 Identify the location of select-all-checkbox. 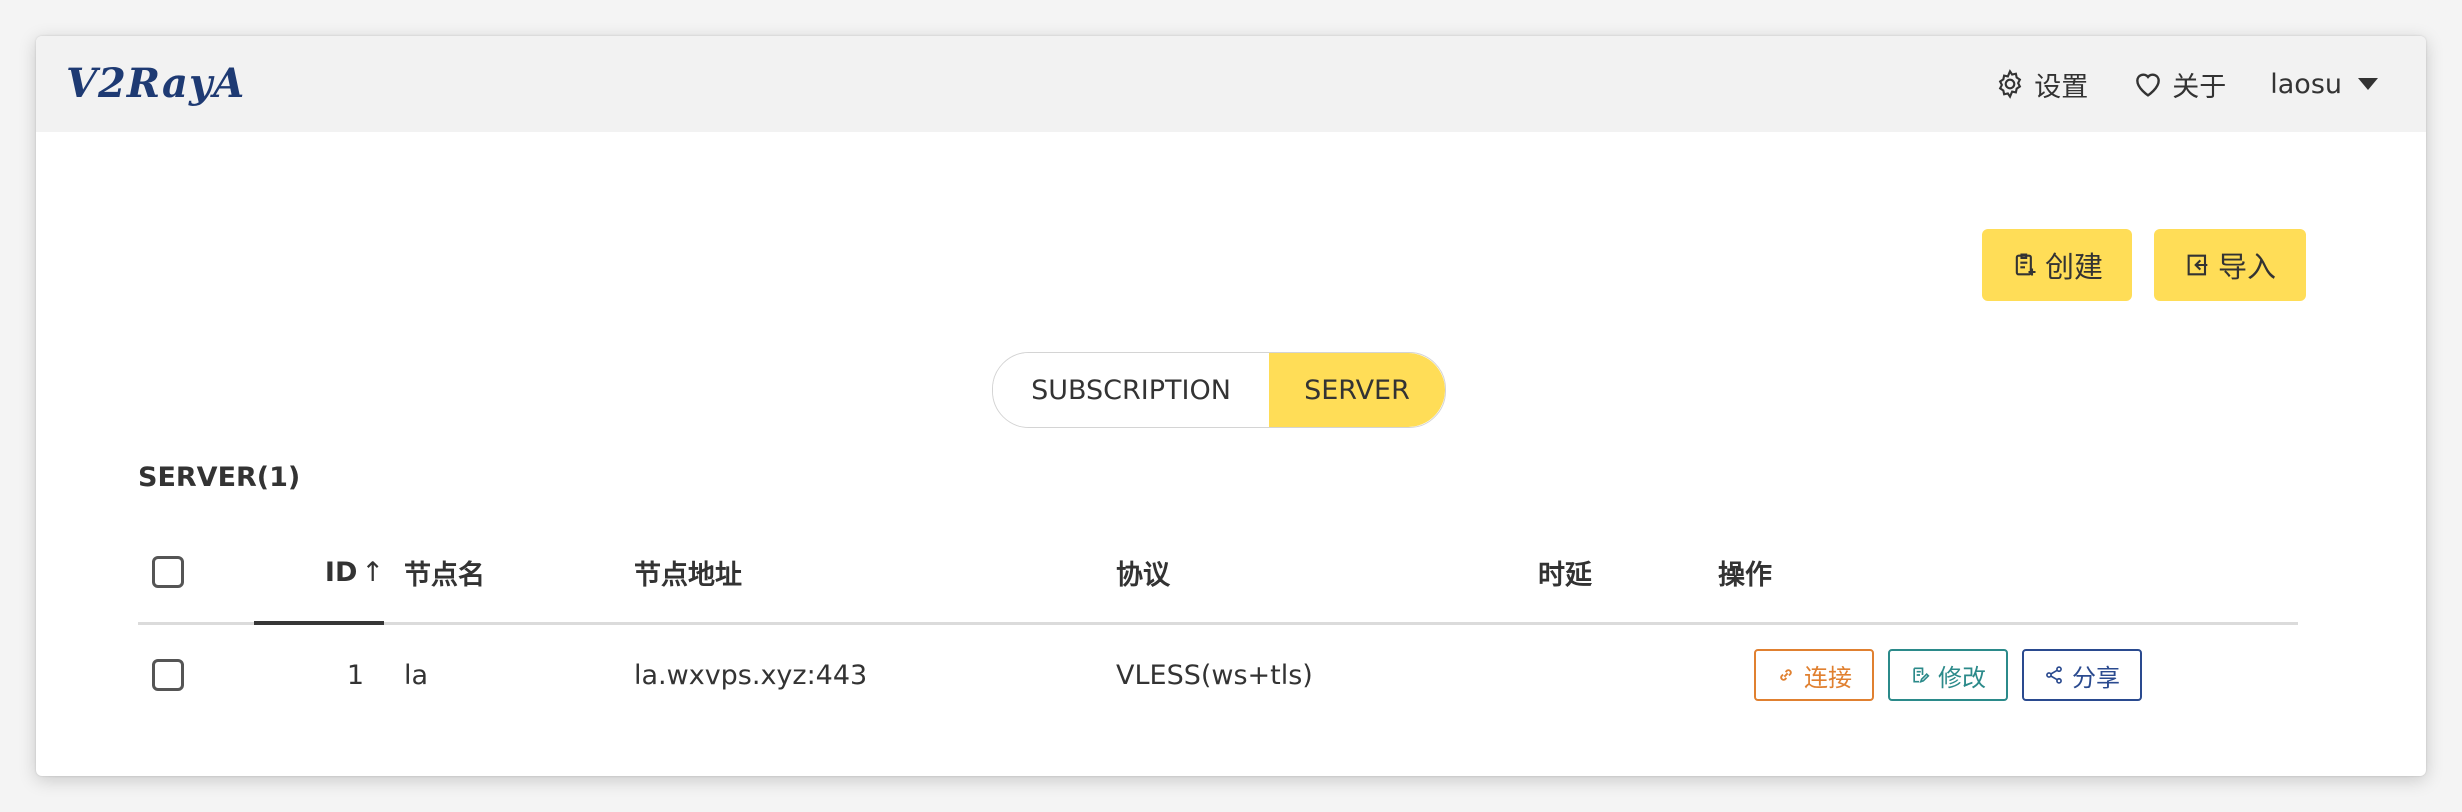
(168, 572).